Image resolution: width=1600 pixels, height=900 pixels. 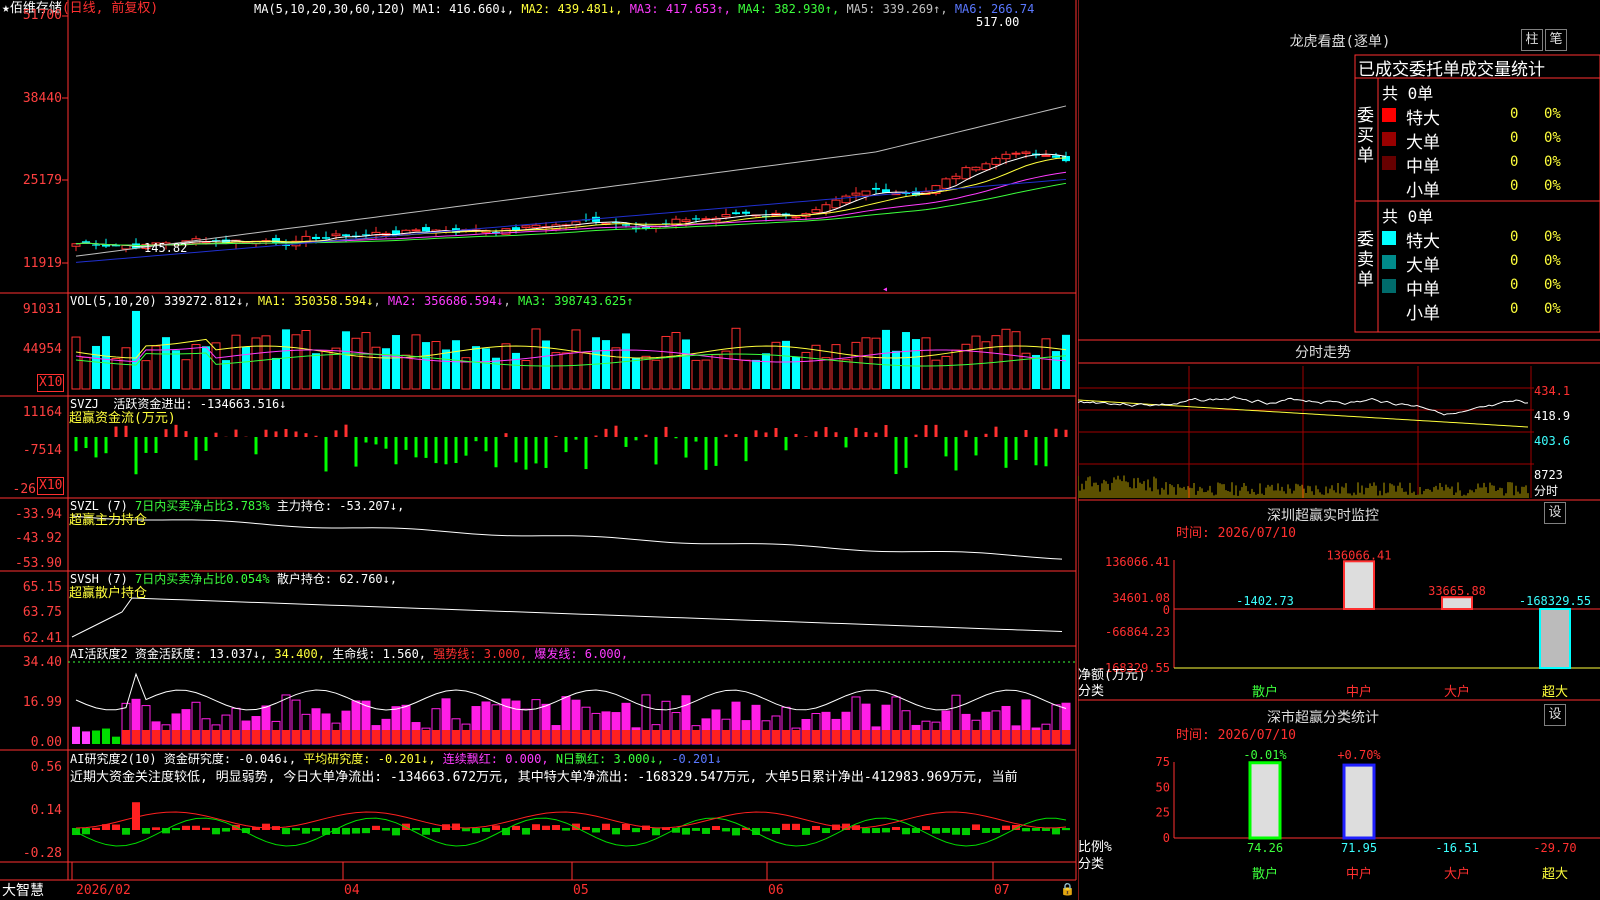 What do you see at coordinates (1265, 692) in the screenshot?
I see `sz-monitor-category: 散户` at bounding box center [1265, 692].